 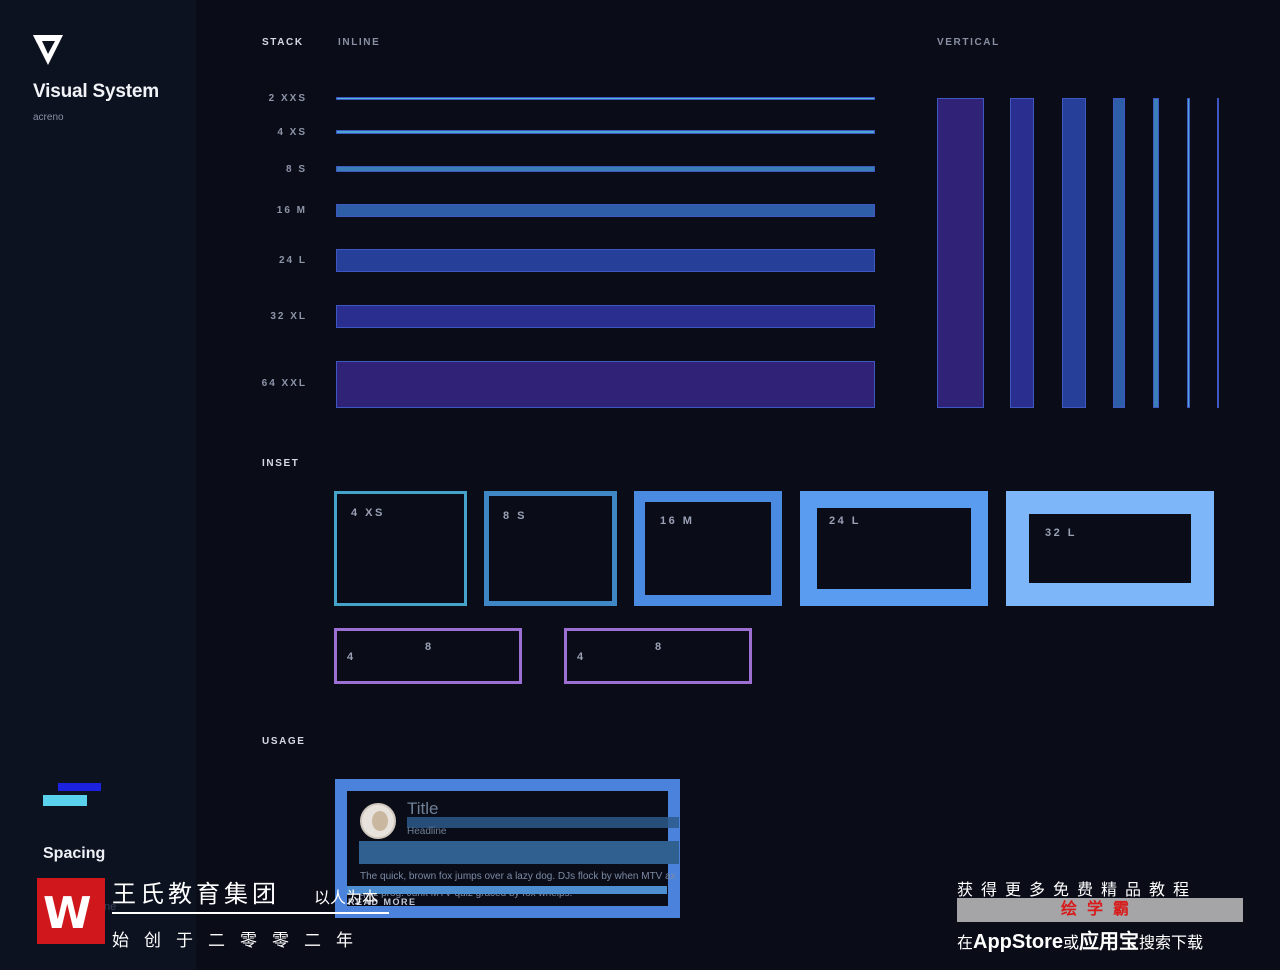 I want to click on card-title: Title, so click(x=423, y=808).